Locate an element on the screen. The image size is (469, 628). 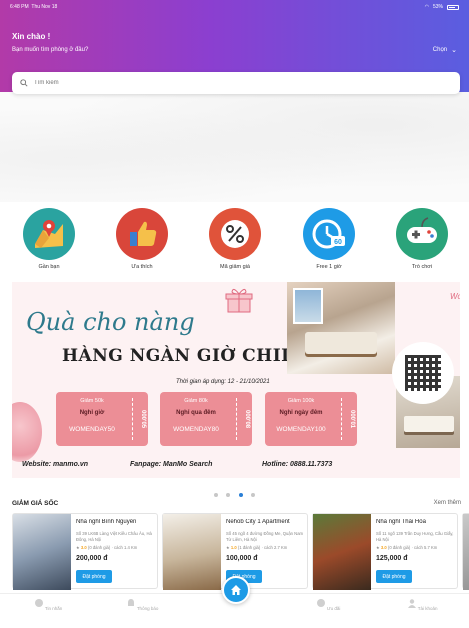
choose-label: Chọn is located at coordinates (440, 50).